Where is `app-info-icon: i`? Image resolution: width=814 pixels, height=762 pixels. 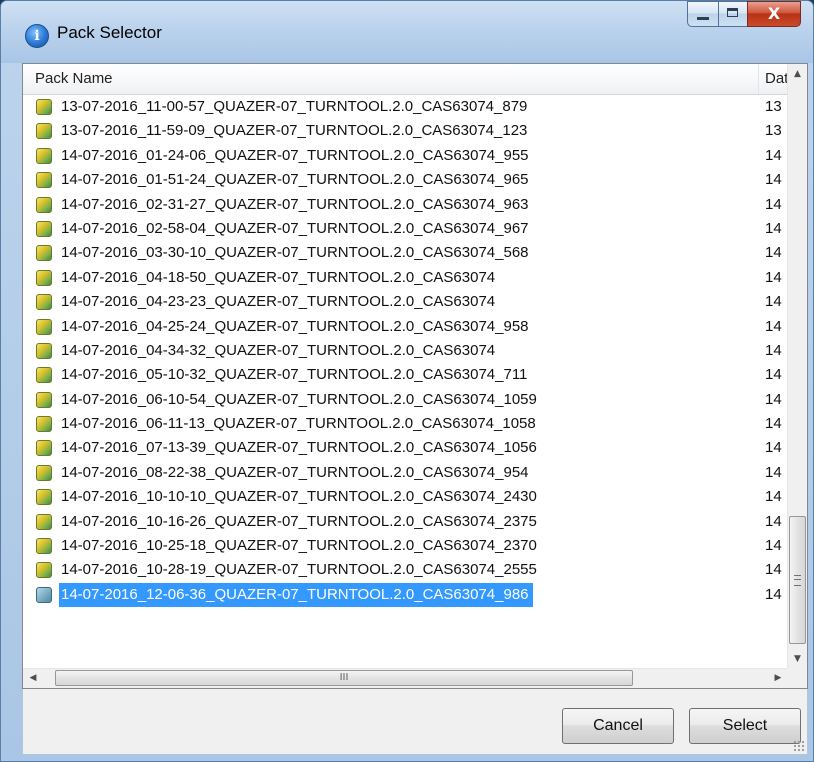
app-info-icon: i is located at coordinates (37, 36).